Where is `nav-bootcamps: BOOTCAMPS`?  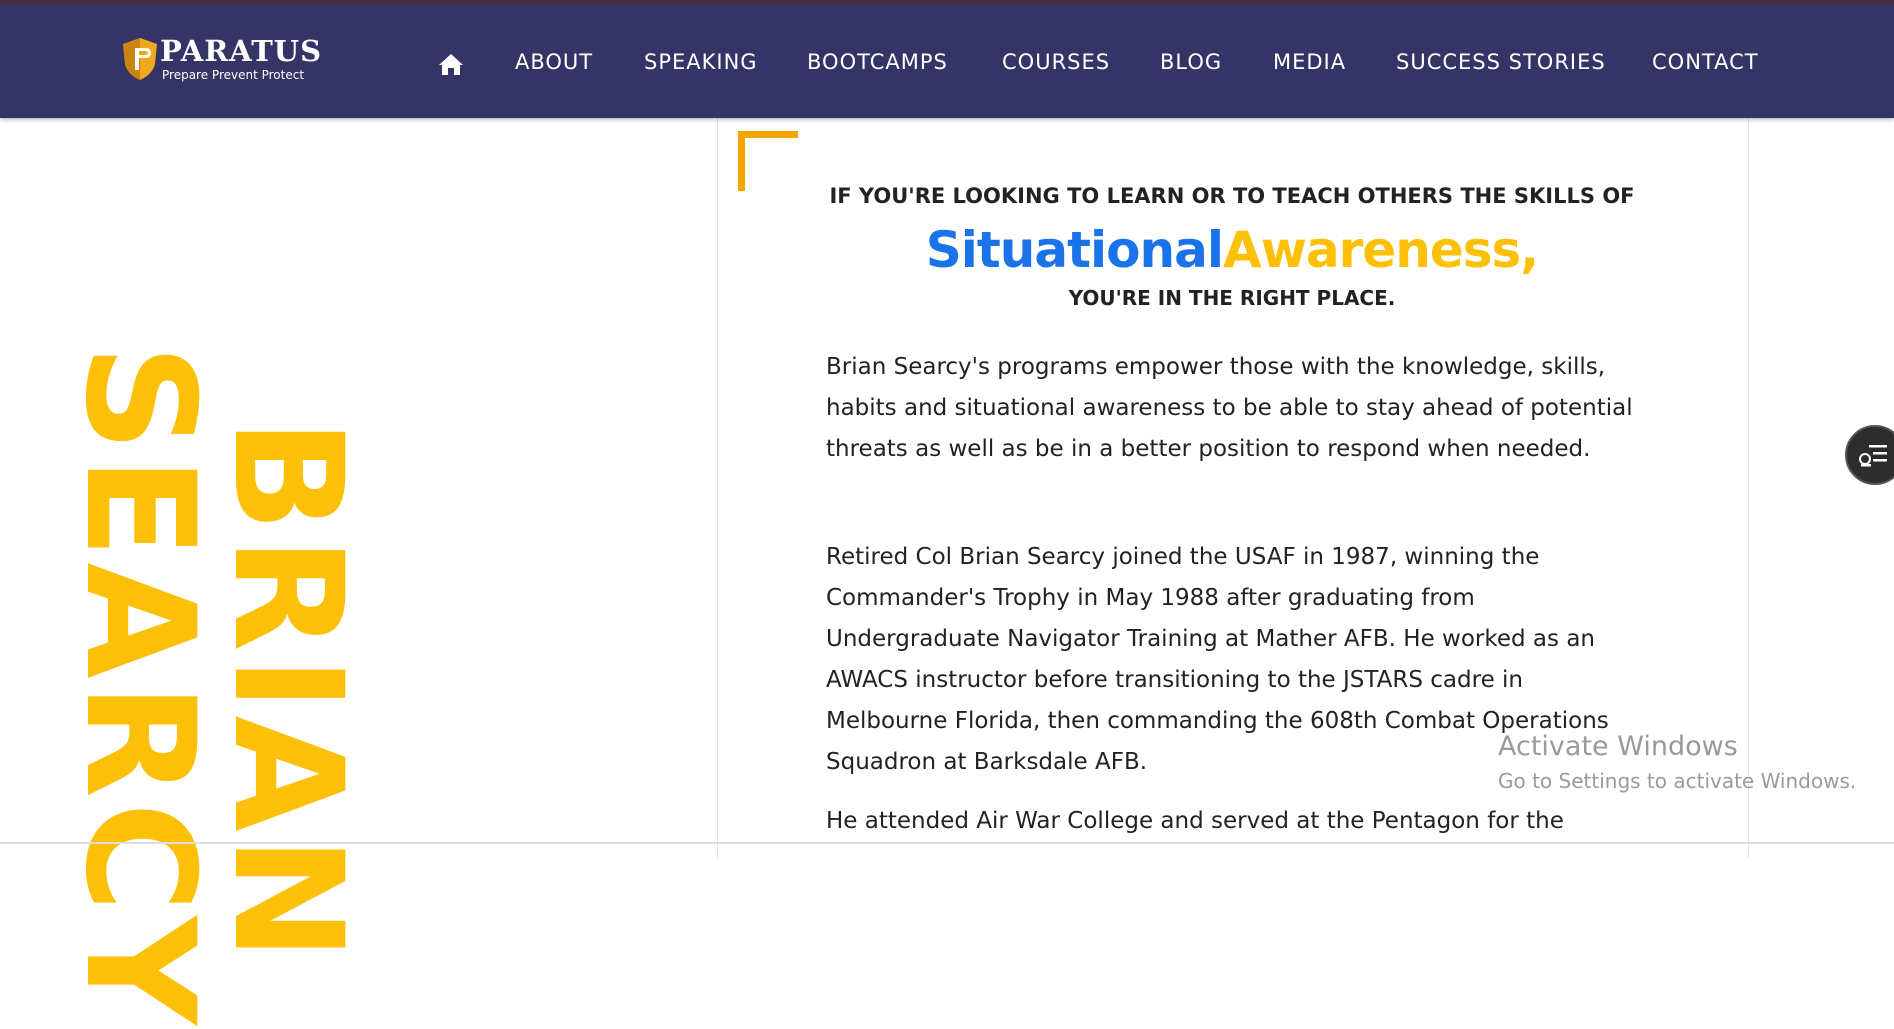 nav-bootcamps: BOOTCAMPS is located at coordinates (877, 62).